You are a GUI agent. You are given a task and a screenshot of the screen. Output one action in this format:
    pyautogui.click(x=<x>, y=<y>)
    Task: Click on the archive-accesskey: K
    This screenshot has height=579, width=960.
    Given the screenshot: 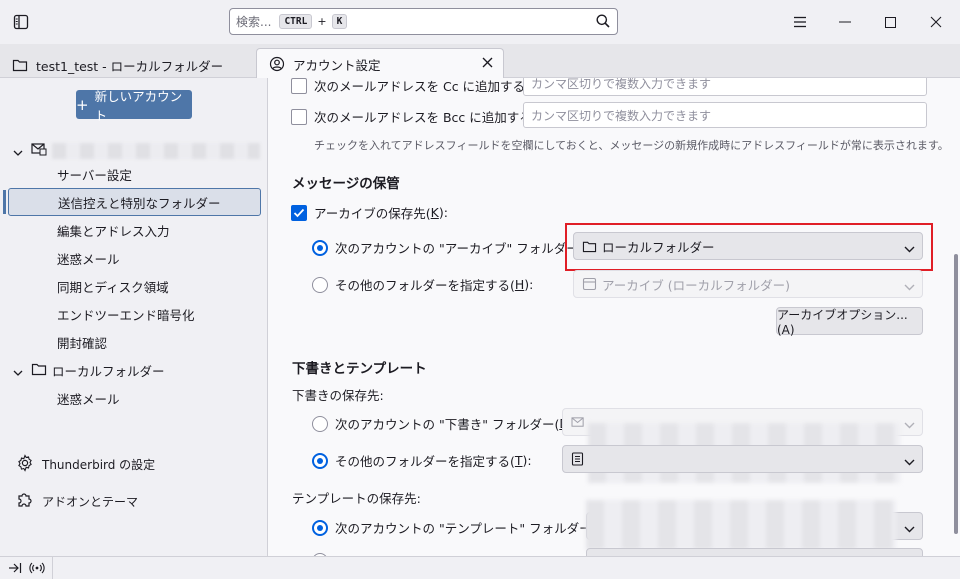 What is the action you would take?
    pyautogui.click(x=434, y=212)
    